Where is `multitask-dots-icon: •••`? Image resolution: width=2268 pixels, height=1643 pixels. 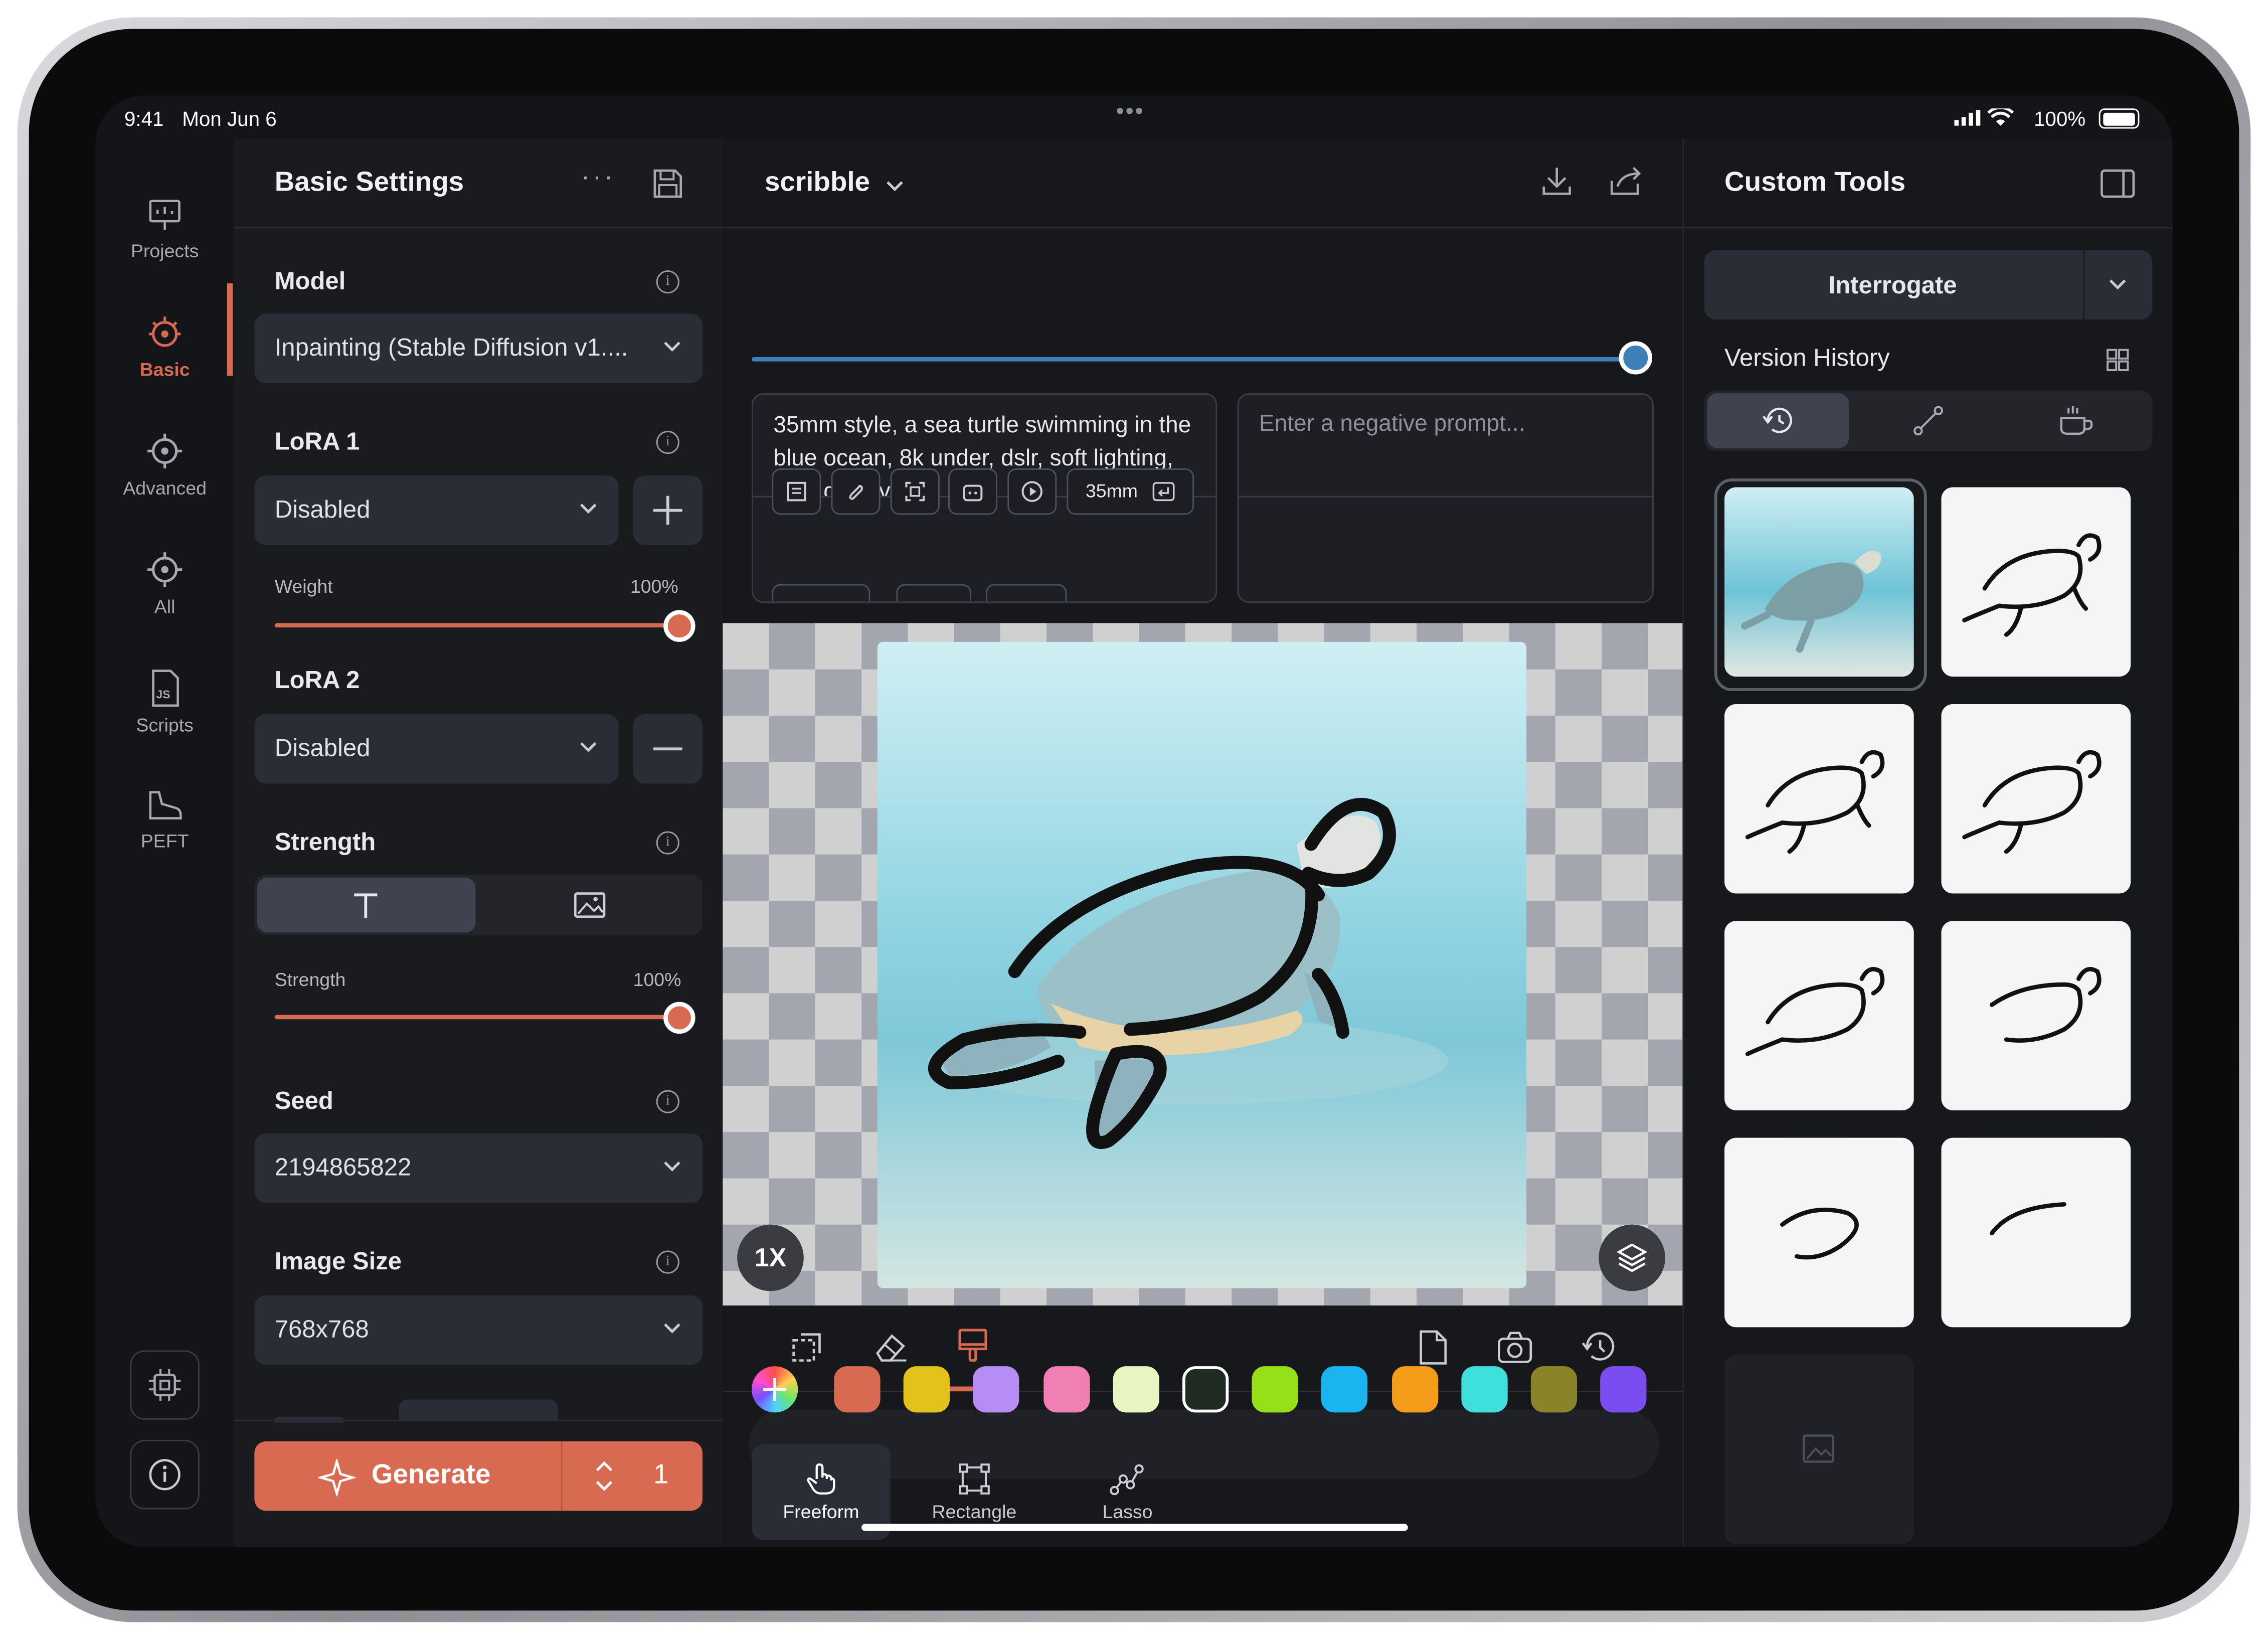 multitask-dots-icon: ••• is located at coordinates (1130, 113).